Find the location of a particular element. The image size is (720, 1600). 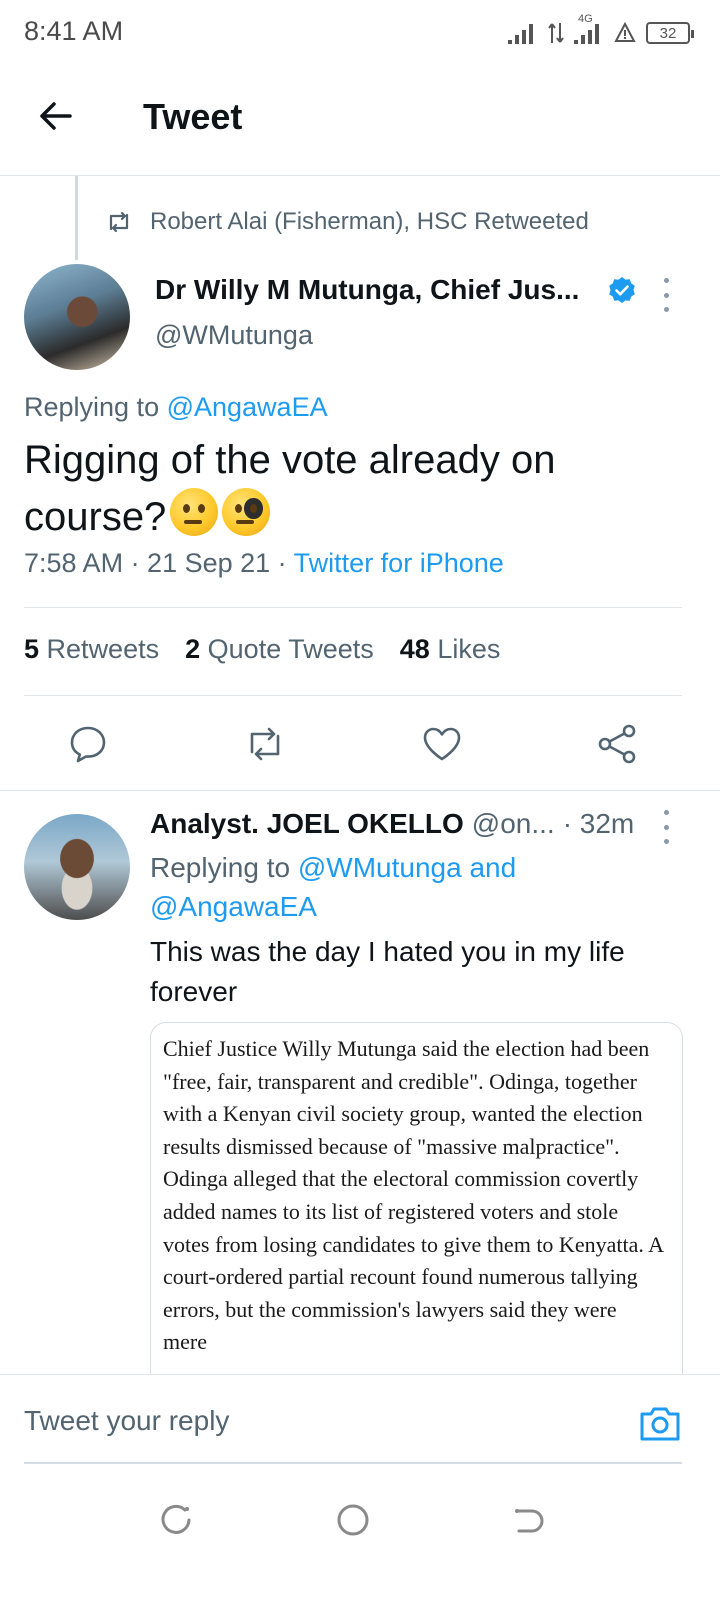

signal-icon is located at coordinates (520, 34).